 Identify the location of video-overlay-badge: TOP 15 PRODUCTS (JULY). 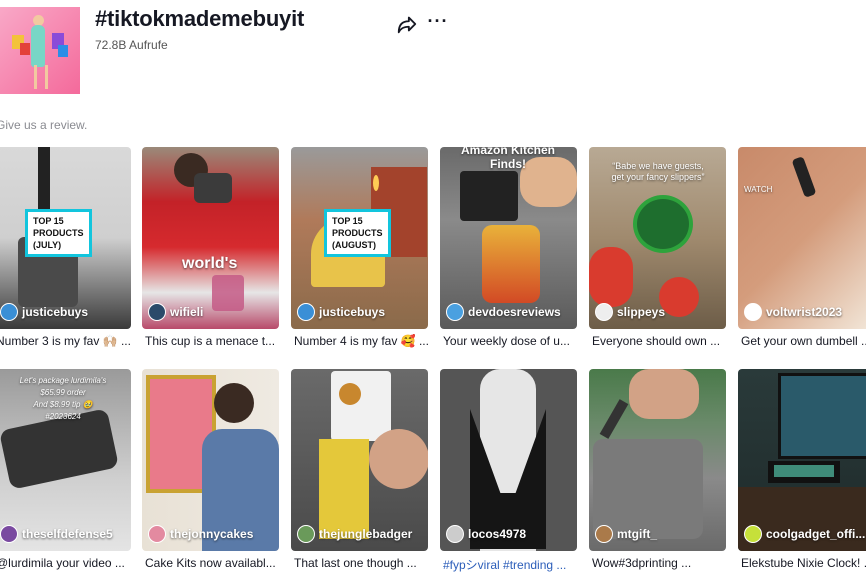
(58, 233).